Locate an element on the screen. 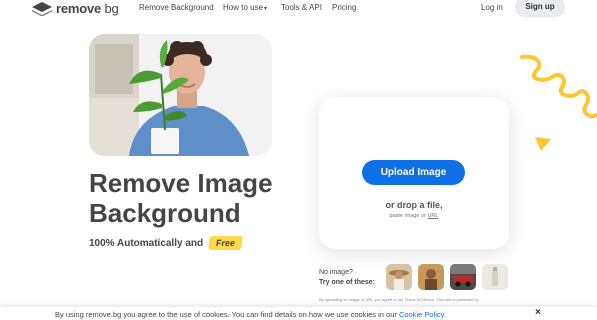 The height and width of the screenshot is (320, 597). drop-file-text: or drop a file, is located at coordinates (414, 205).